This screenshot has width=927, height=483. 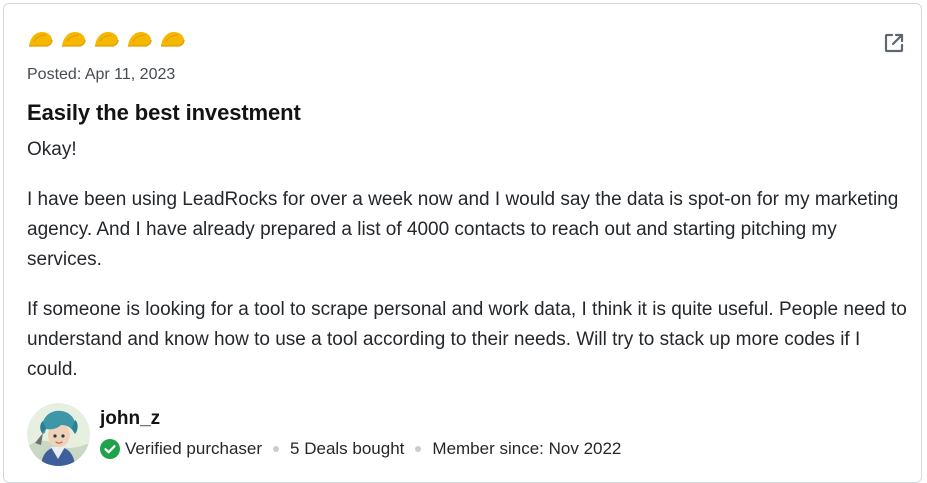 I want to click on avatar, so click(x=58, y=434).